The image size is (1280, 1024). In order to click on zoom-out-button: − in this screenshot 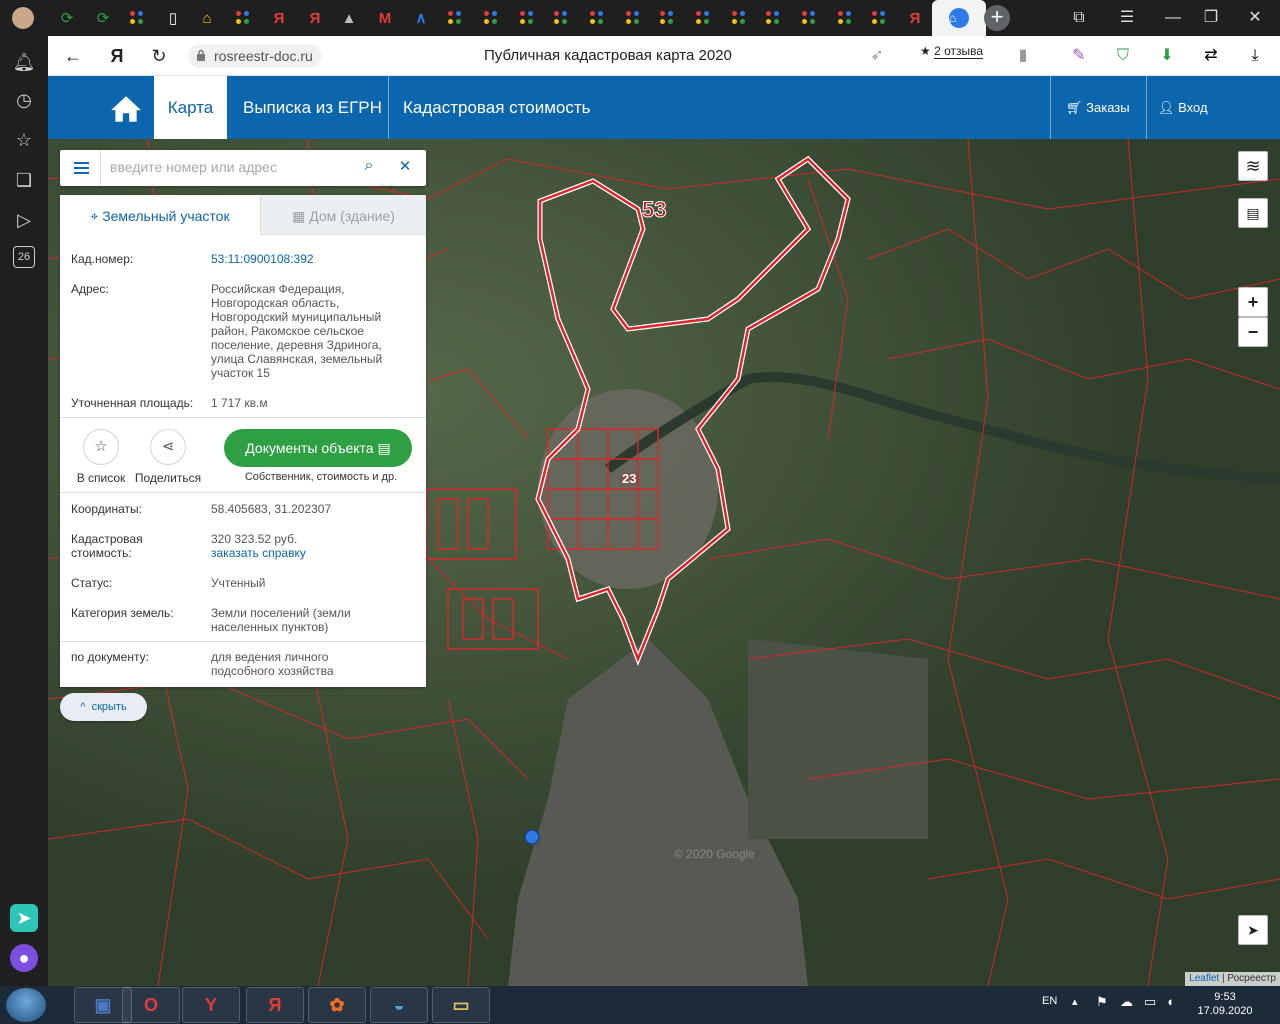, I will do `click(1253, 332)`.